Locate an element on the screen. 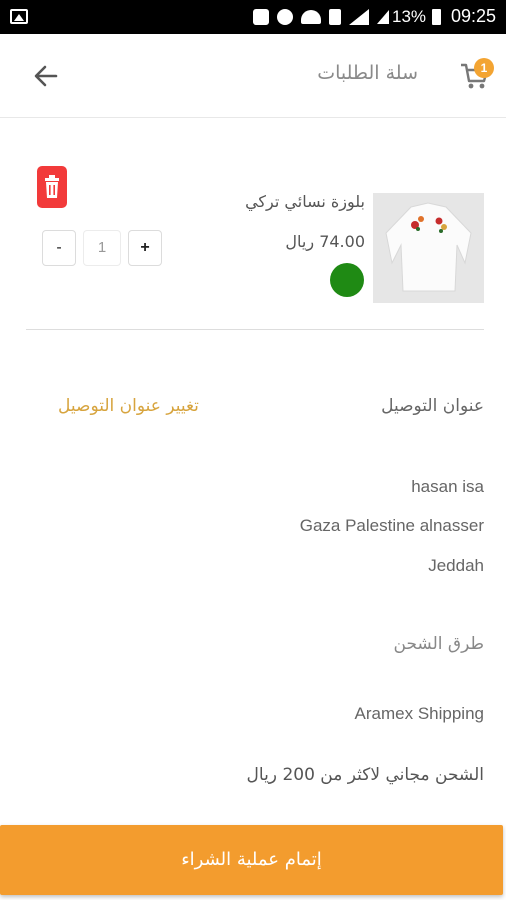  increase-quantity-button: + is located at coordinates (145, 248).